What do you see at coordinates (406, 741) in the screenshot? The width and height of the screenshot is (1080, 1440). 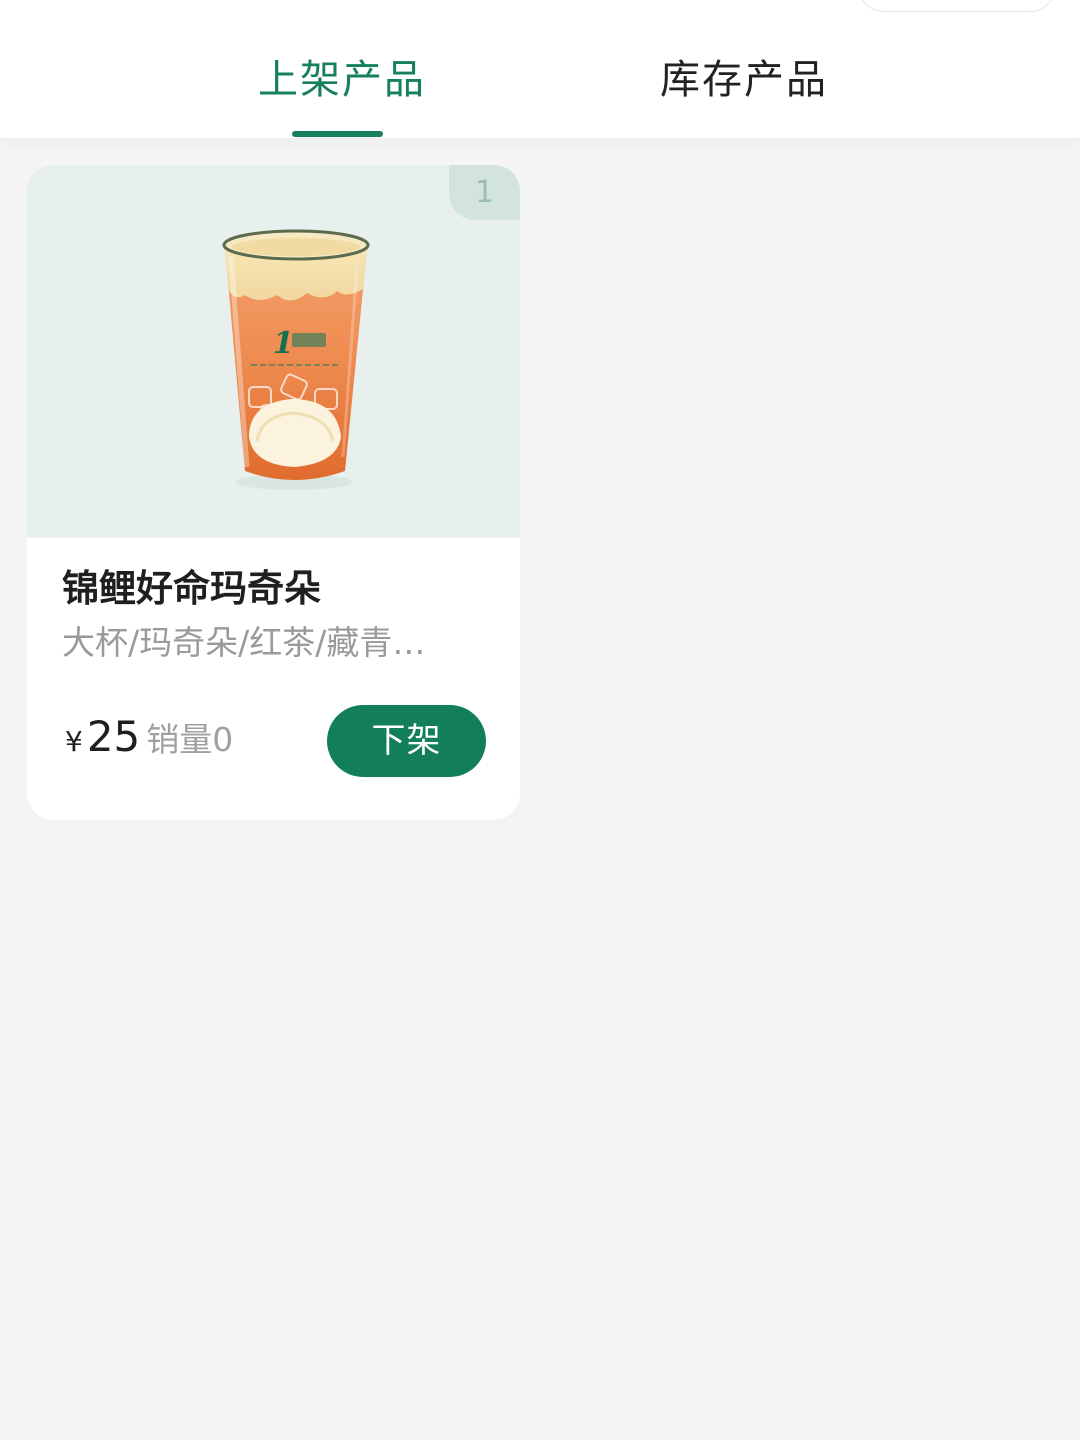 I see `delist-button: 下架` at bounding box center [406, 741].